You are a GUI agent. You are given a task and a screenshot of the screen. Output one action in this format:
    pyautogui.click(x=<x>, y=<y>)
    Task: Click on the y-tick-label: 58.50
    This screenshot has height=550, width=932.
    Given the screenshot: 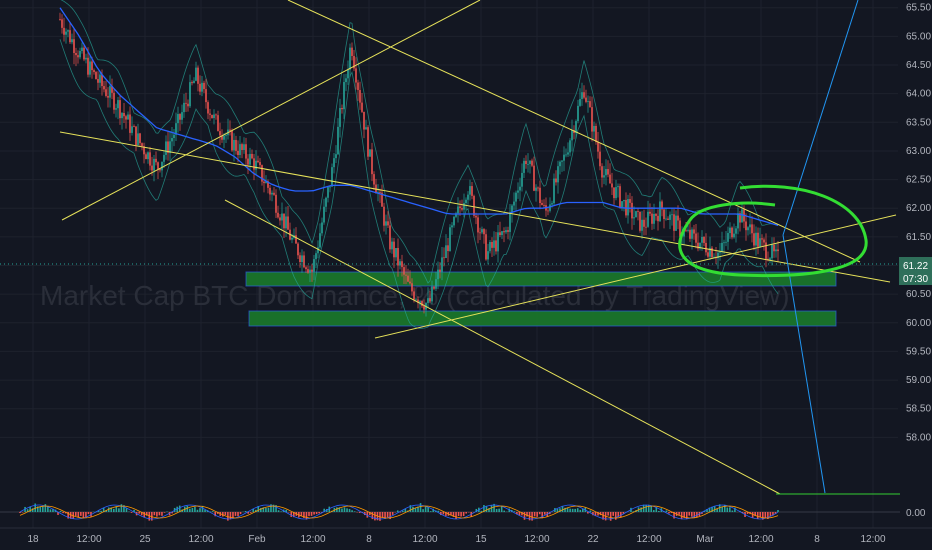 What is the action you would take?
    pyautogui.click(x=918, y=409)
    